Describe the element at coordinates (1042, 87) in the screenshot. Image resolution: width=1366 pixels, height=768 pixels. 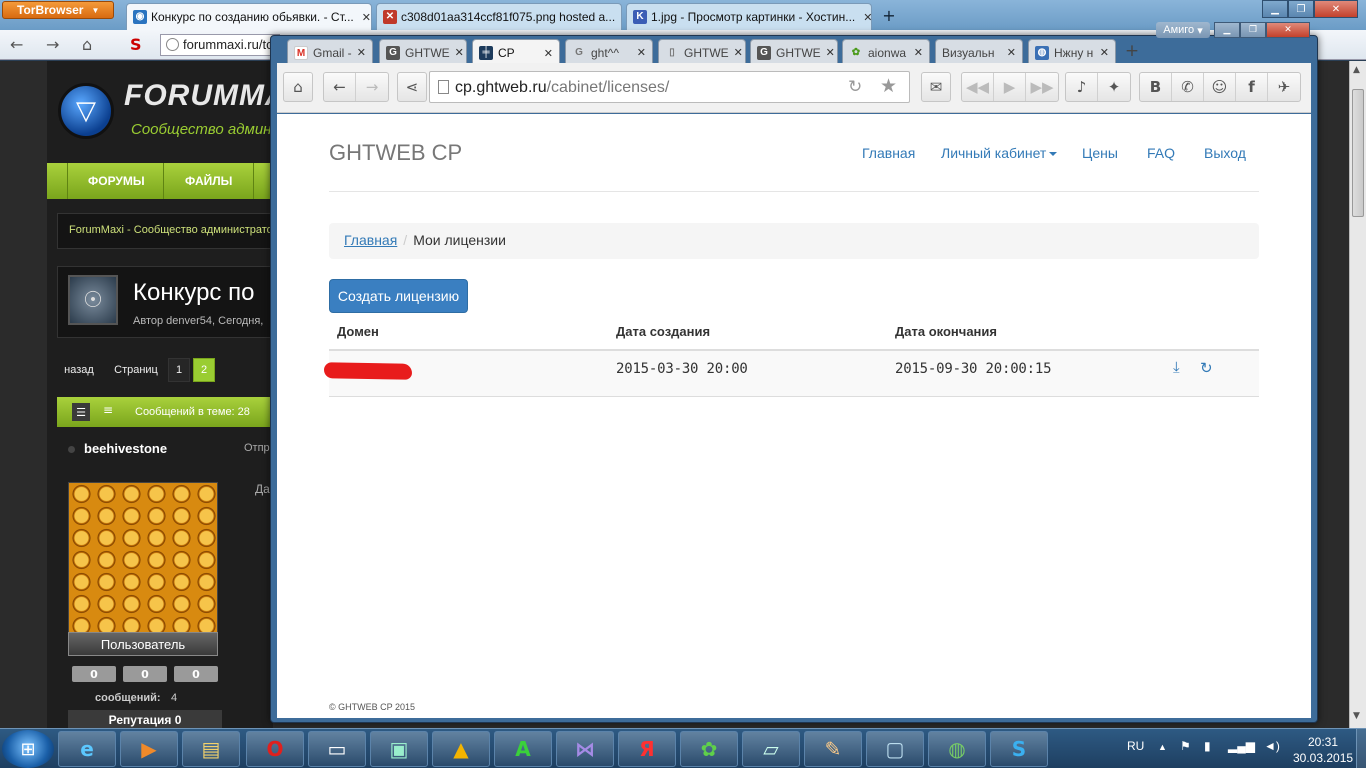
I see `fast-forward-icon: ▶▶` at that location.